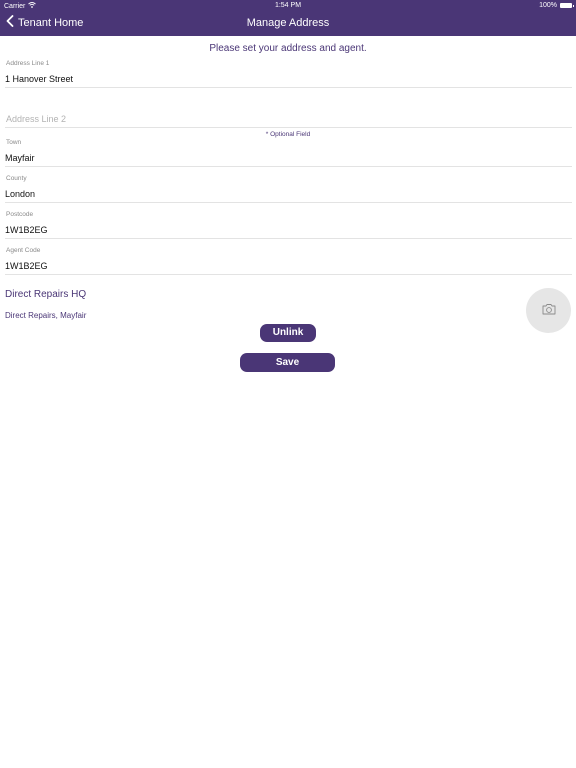 This screenshot has height=768, width=576. Describe the element at coordinates (287, 362) in the screenshot. I see `save-button: Save` at that location.